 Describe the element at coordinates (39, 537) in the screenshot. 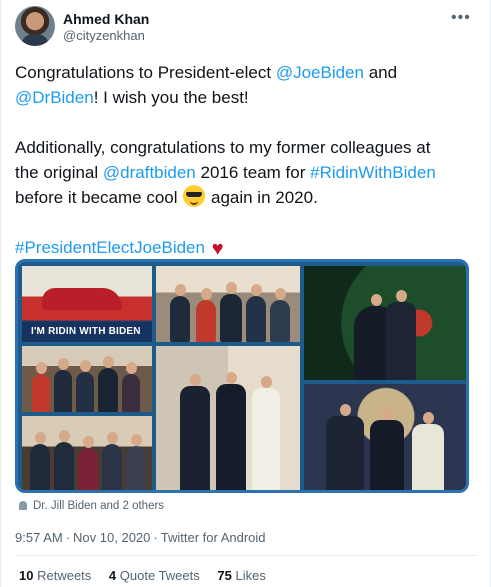

I see `tweet-time: 9:57 AM` at that location.